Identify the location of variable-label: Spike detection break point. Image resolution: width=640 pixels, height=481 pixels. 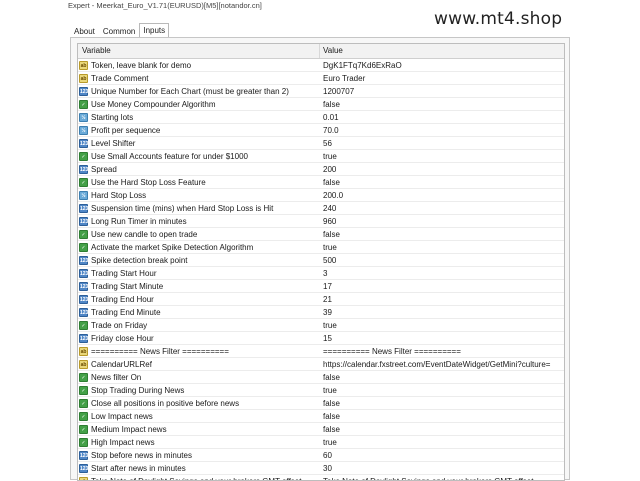
(139, 260).